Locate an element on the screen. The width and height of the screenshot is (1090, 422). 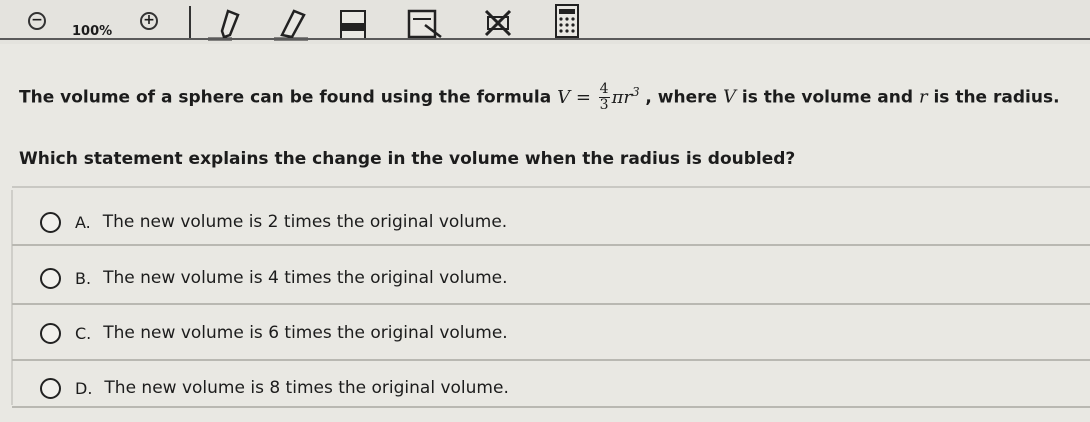
zoom-in-button: + is located at coordinates (149, 21).